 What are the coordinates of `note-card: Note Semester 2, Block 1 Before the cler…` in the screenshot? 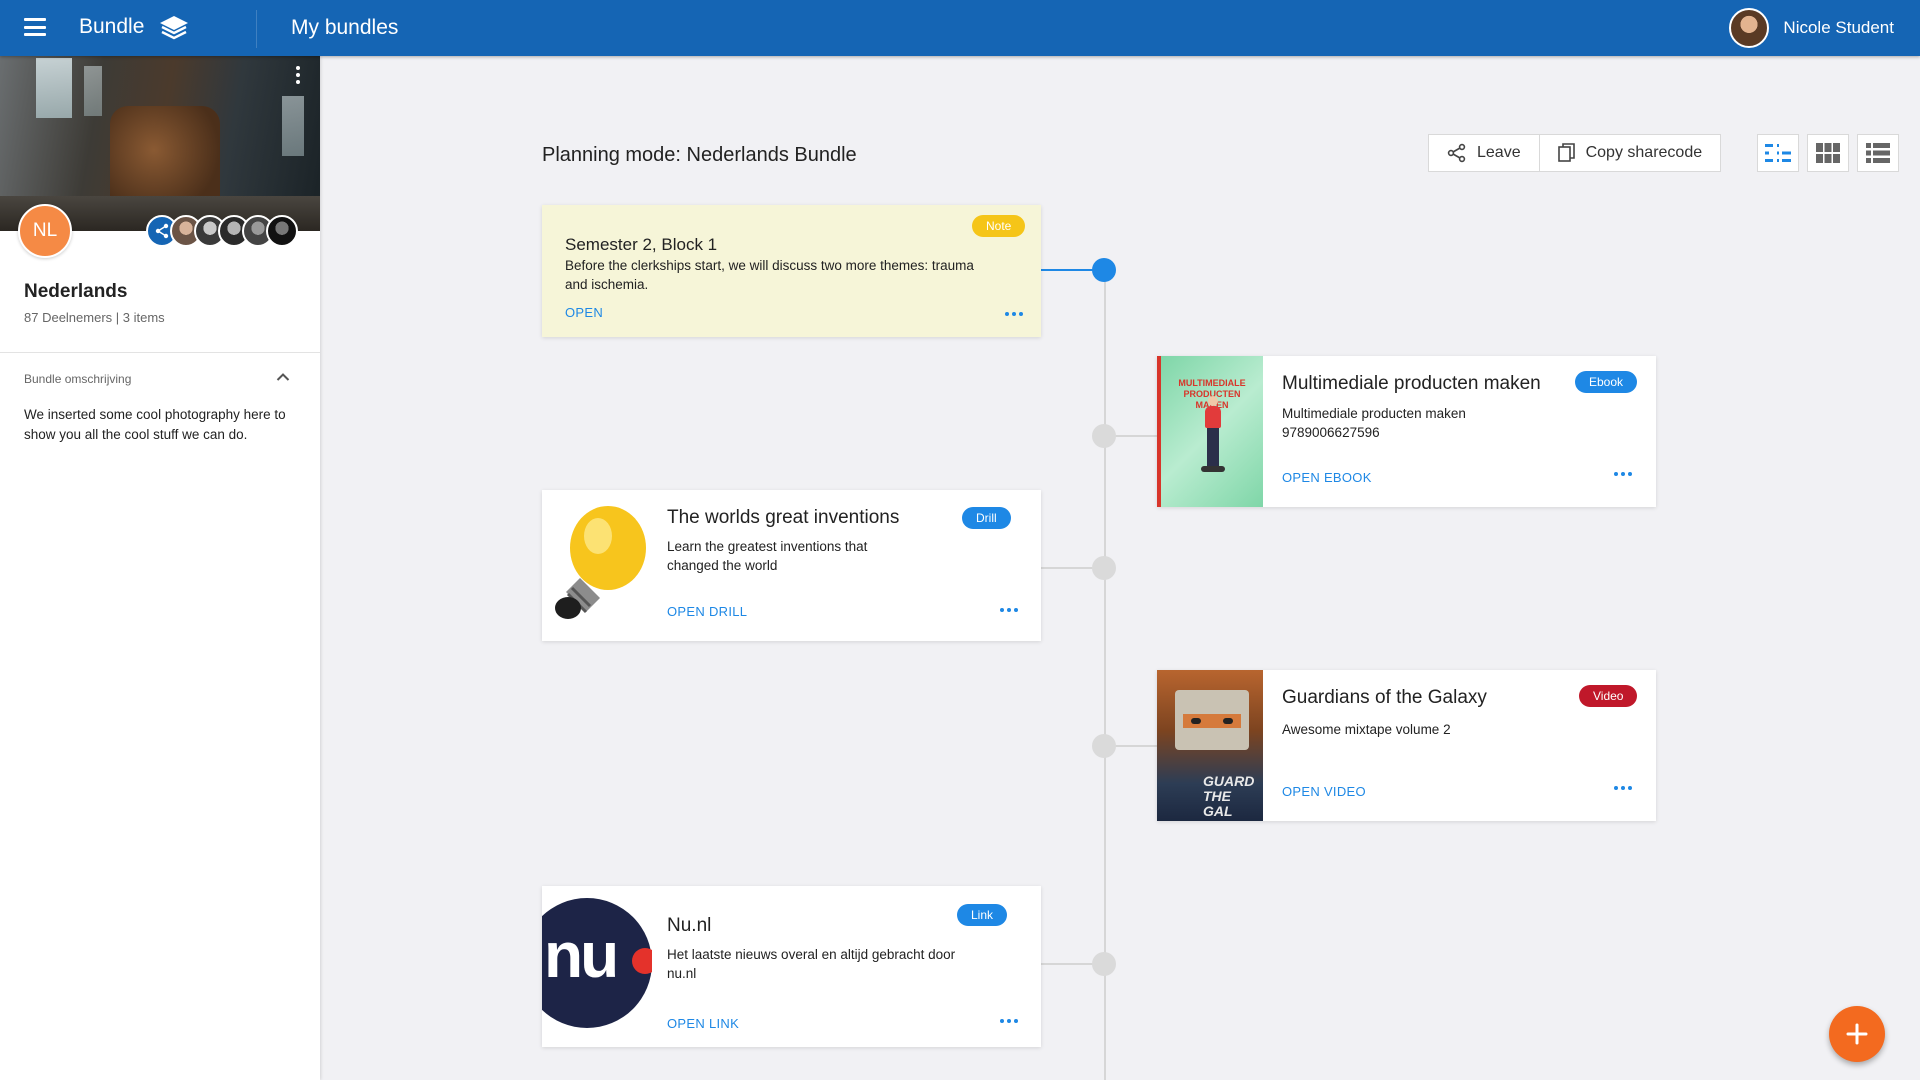 It's located at (791, 271).